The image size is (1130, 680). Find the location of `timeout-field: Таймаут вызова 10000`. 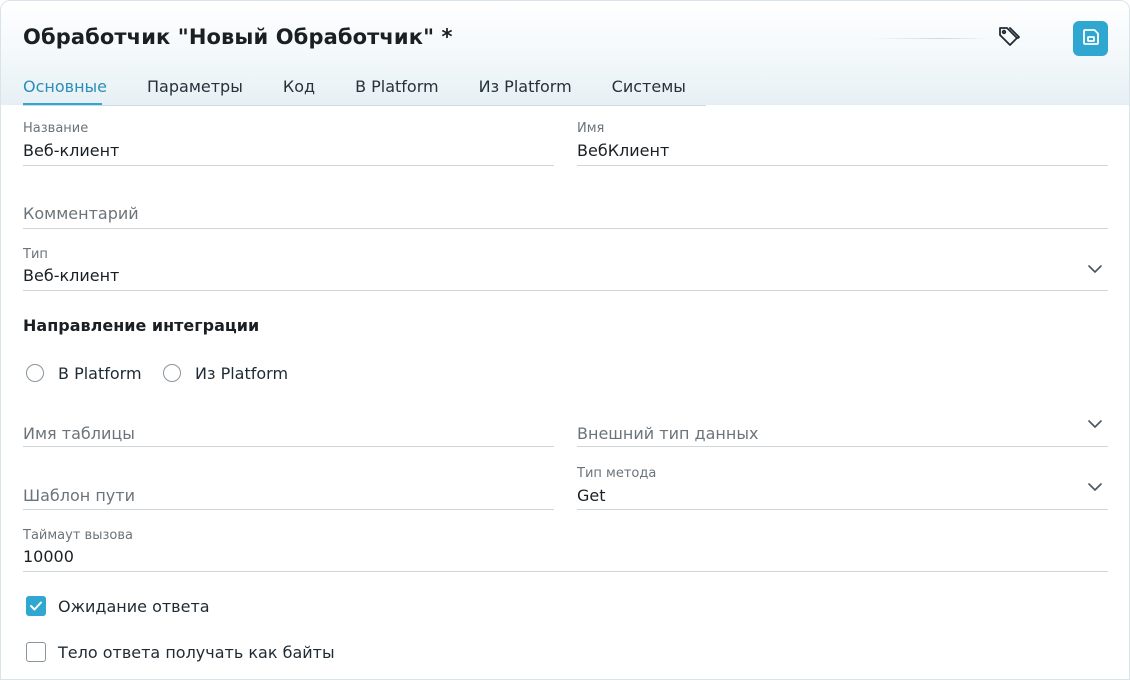

timeout-field: Таймаут вызова 10000 is located at coordinates (565, 549).